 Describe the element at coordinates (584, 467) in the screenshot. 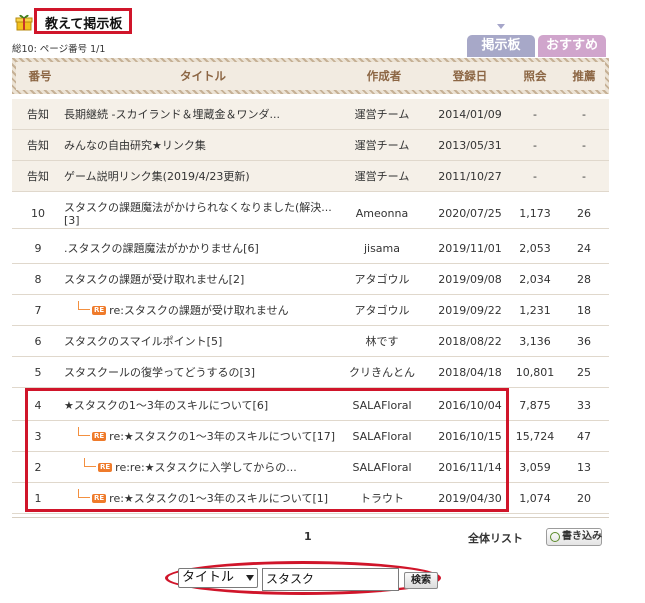

I see `row-recommend: 13` at that location.